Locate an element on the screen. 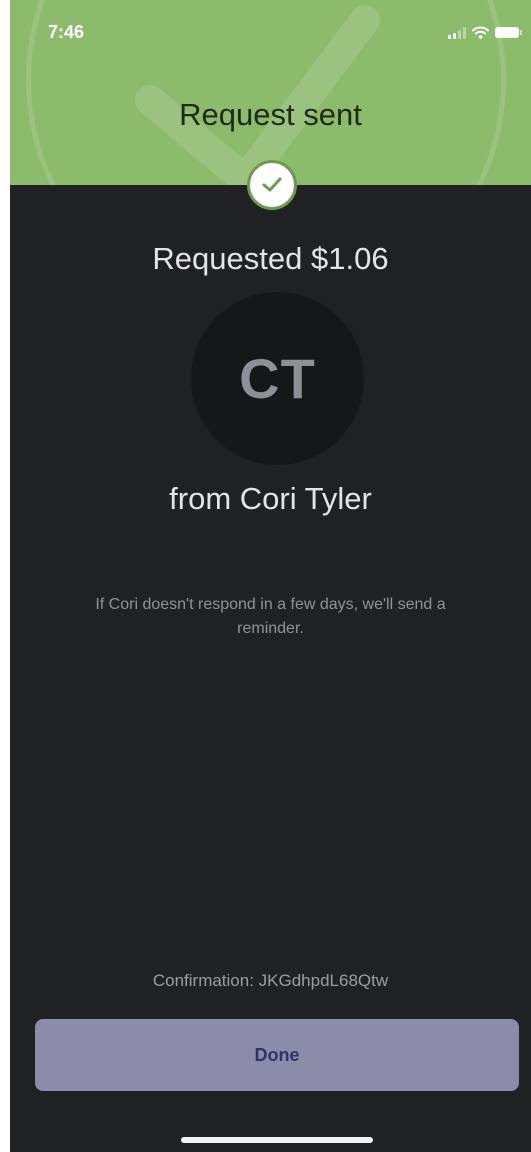 This screenshot has width=531, height=1152. status-bar-icons is located at coordinates (485, 32).